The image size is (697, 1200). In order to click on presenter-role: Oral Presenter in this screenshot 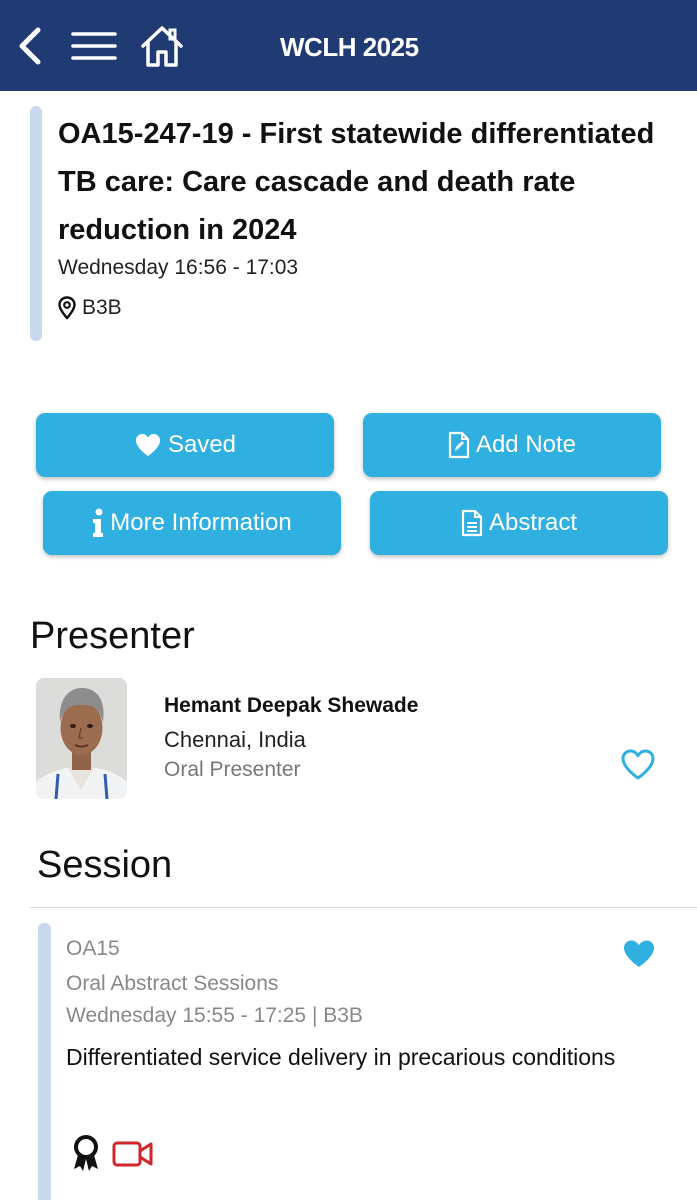, I will do `click(232, 769)`.